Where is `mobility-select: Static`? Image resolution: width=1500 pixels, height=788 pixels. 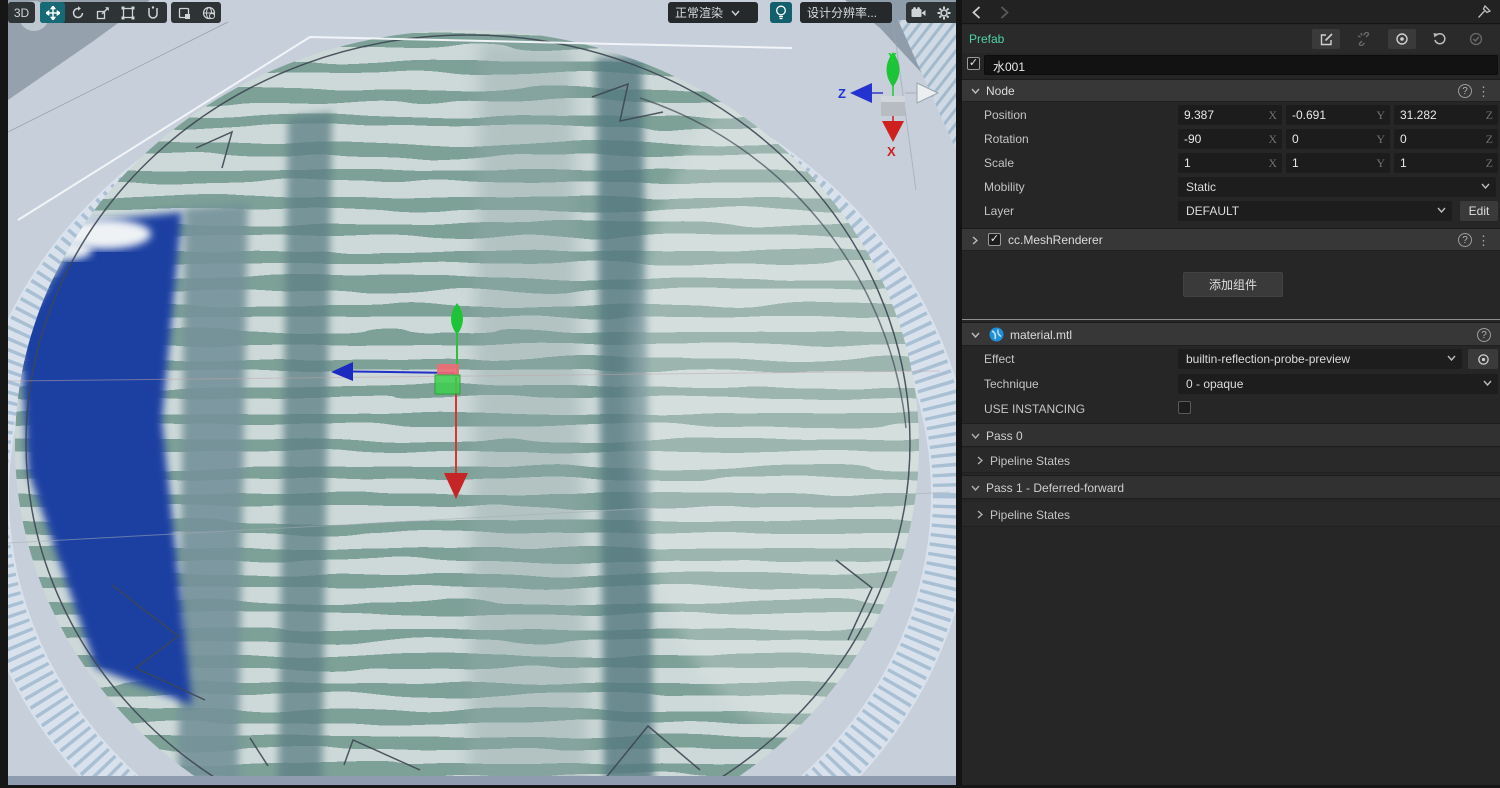
mobility-select: Static is located at coordinates (1337, 187).